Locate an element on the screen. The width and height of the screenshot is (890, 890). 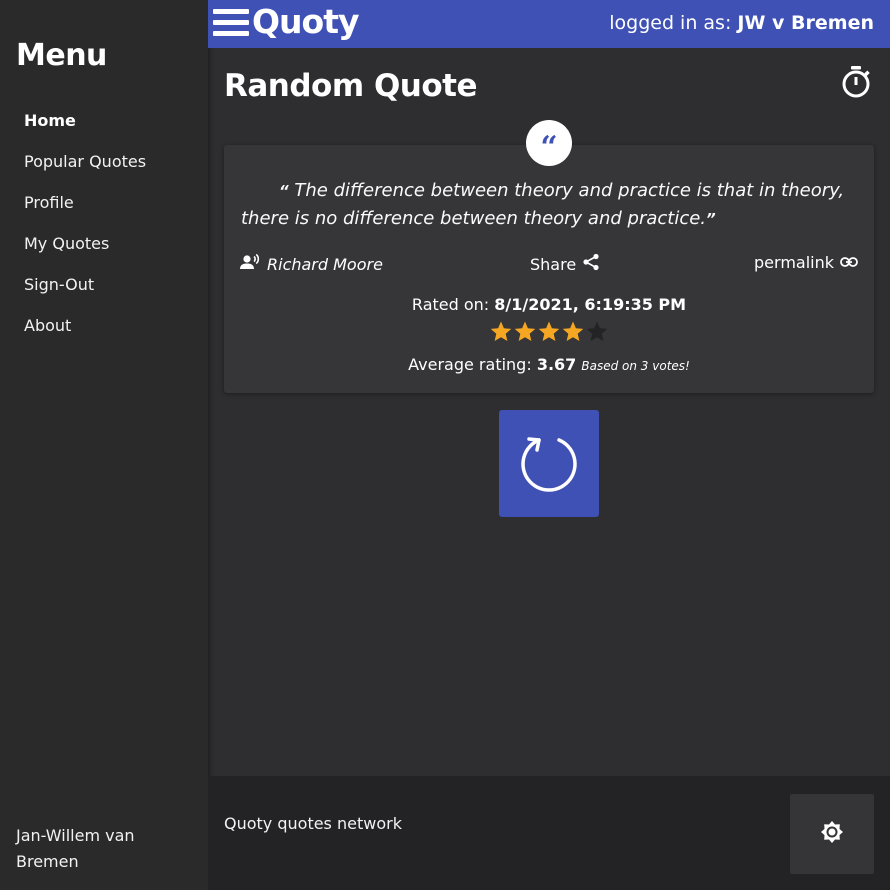
refresh-button is located at coordinates (549, 463).